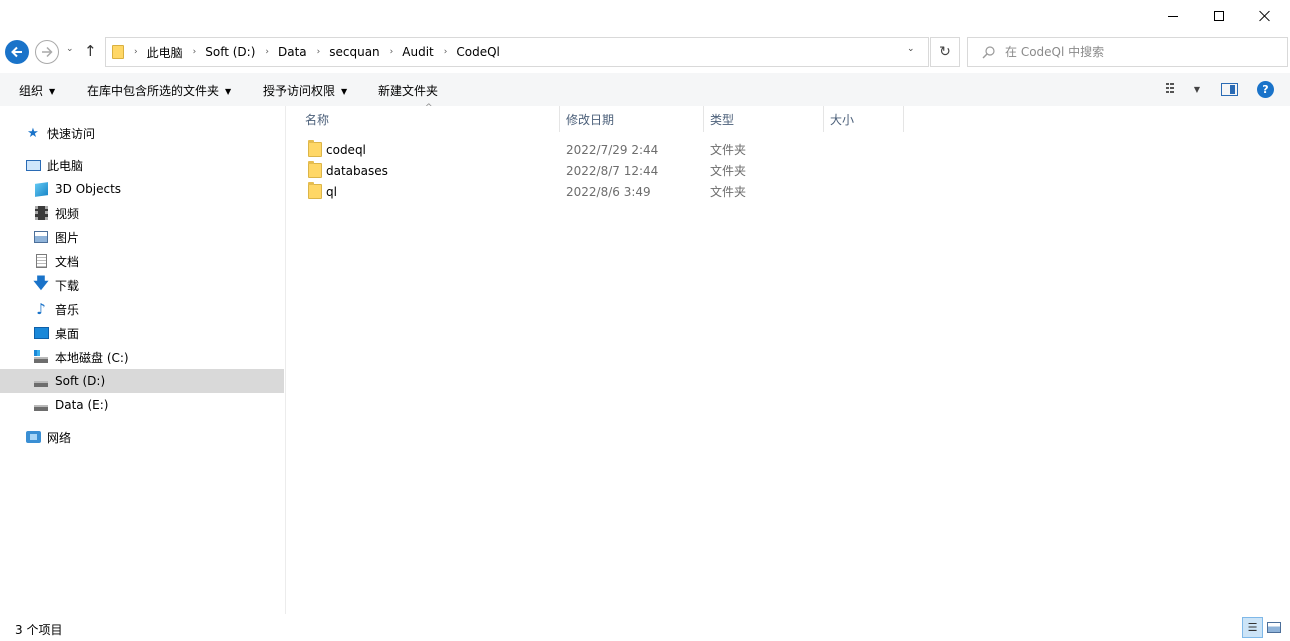 Image resolution: width=1290 pixels, height=641 pixels. Describe the element at coordinates (331, 191) in the screenshot. I see `file-name: ql` at that location.